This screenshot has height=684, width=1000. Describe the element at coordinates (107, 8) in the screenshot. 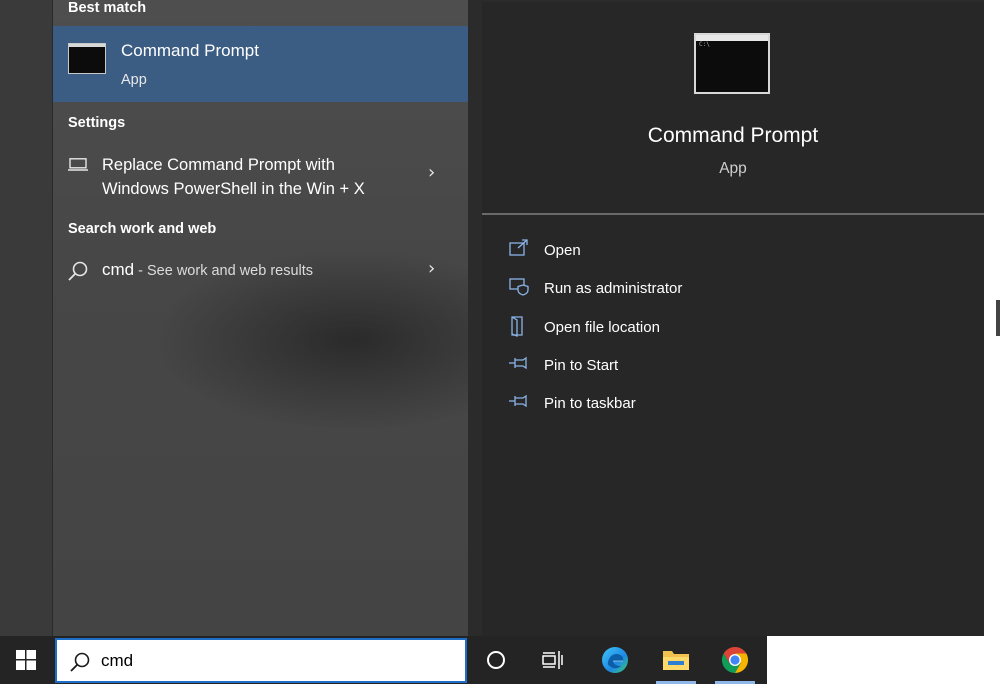

I see `best-match-heading: Best match` at that location.